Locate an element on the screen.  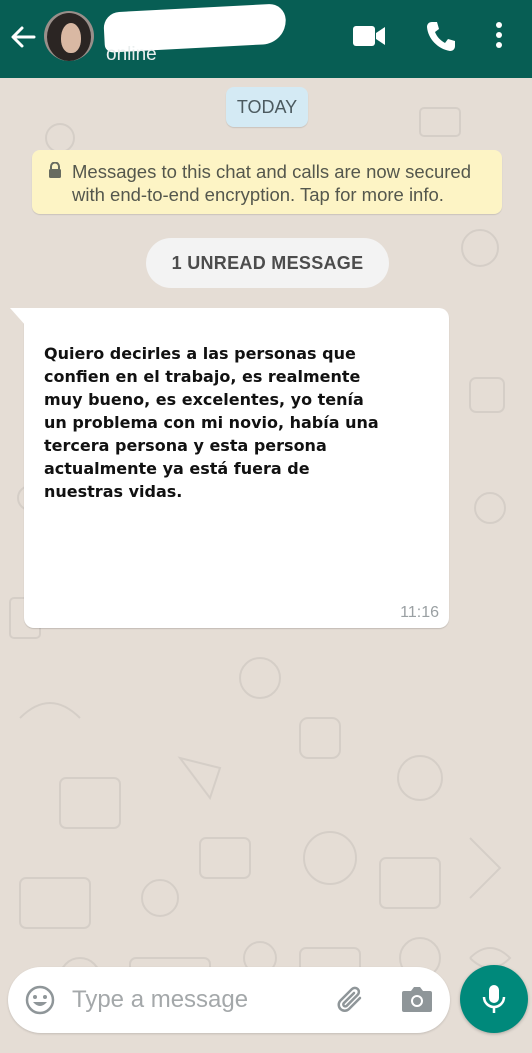
unread-messages-chip: 1 UNREAD MESSAGE is located at coordinates (267, 263).